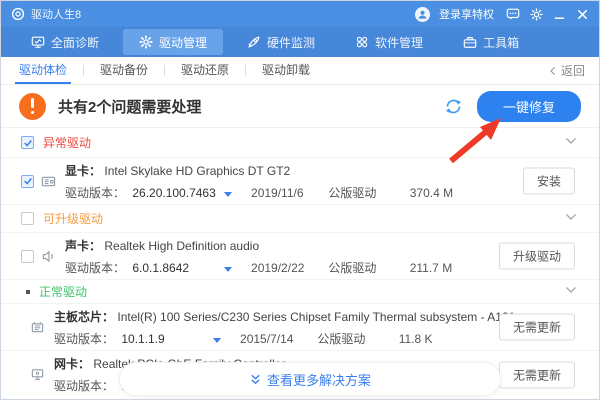 The image size is (600, 400). I want to click on minimize-button, so click(559, 14).